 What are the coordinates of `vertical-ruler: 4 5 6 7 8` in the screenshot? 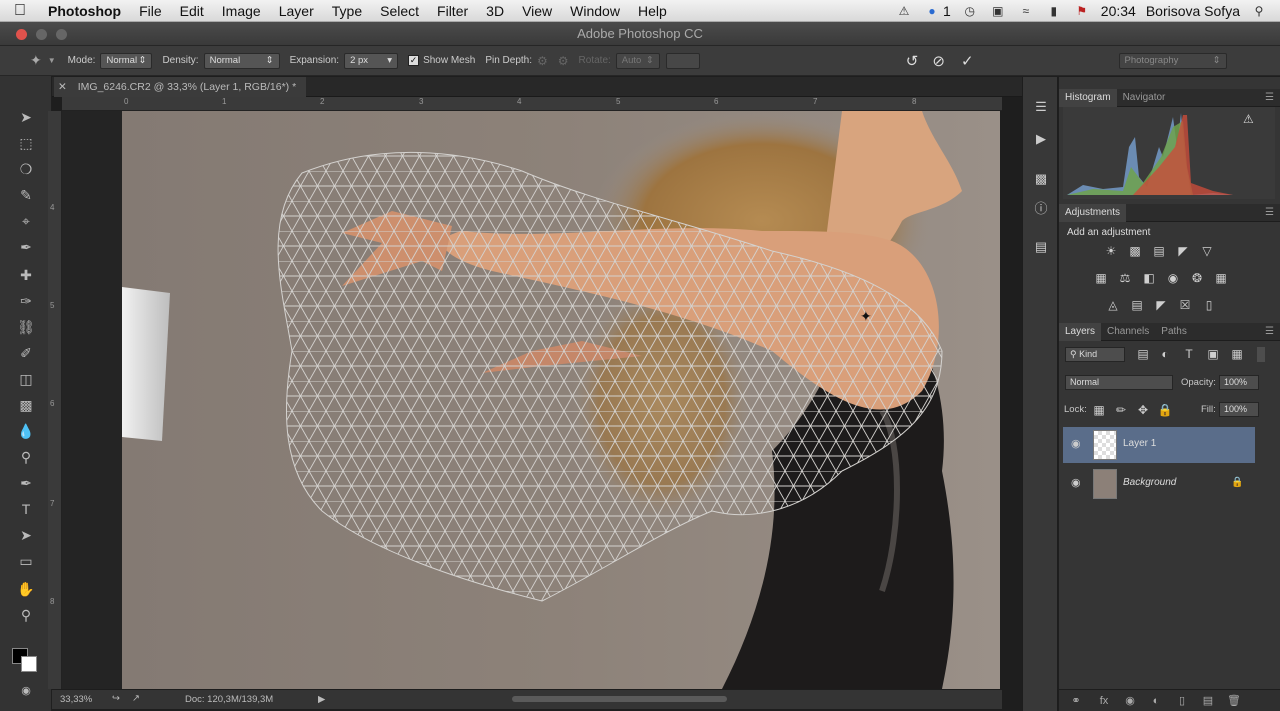 It's located at (55, 400).